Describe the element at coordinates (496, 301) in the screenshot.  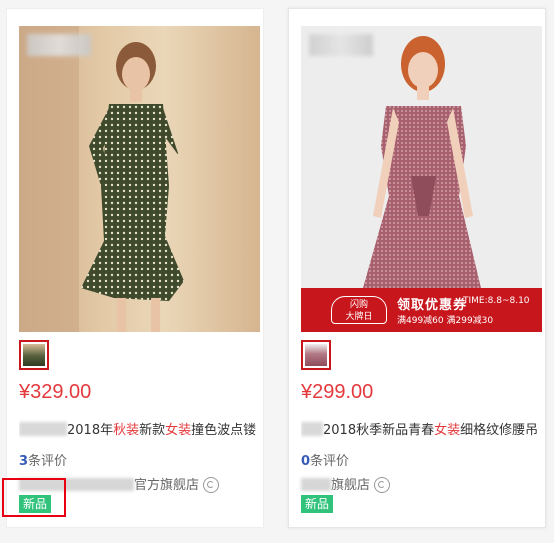
I see `promo-time: TIME:8.8~8.10` at that location.